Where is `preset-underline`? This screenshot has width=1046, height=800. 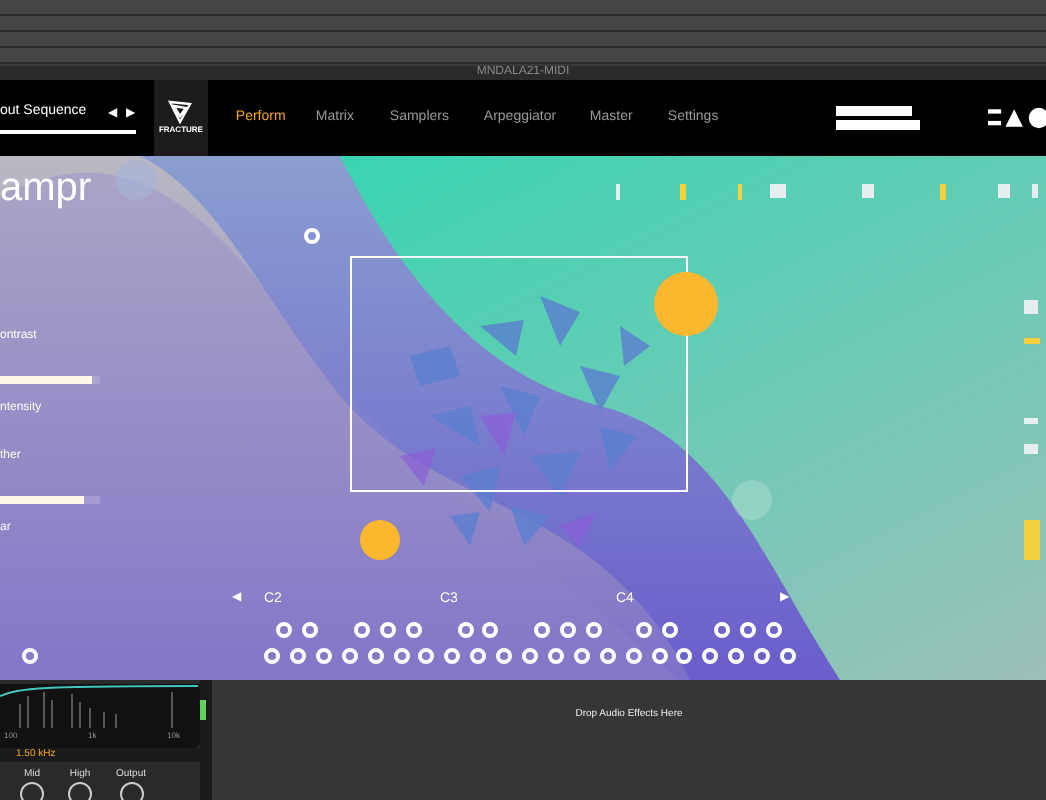
preset-underline is located at coordinates (68, 131).